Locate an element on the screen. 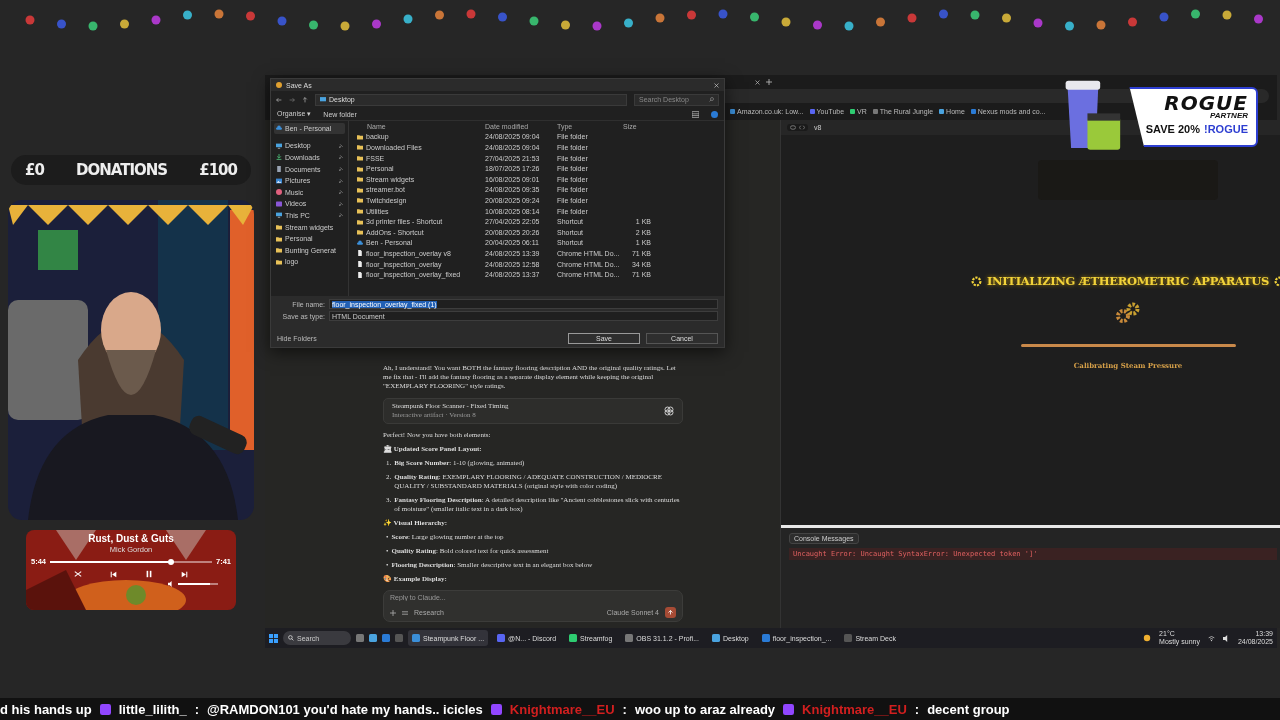  loading-heading: INITIALIZING ÆTHEROMETRIC APPARATUS is located at coordinates (1128, 281).